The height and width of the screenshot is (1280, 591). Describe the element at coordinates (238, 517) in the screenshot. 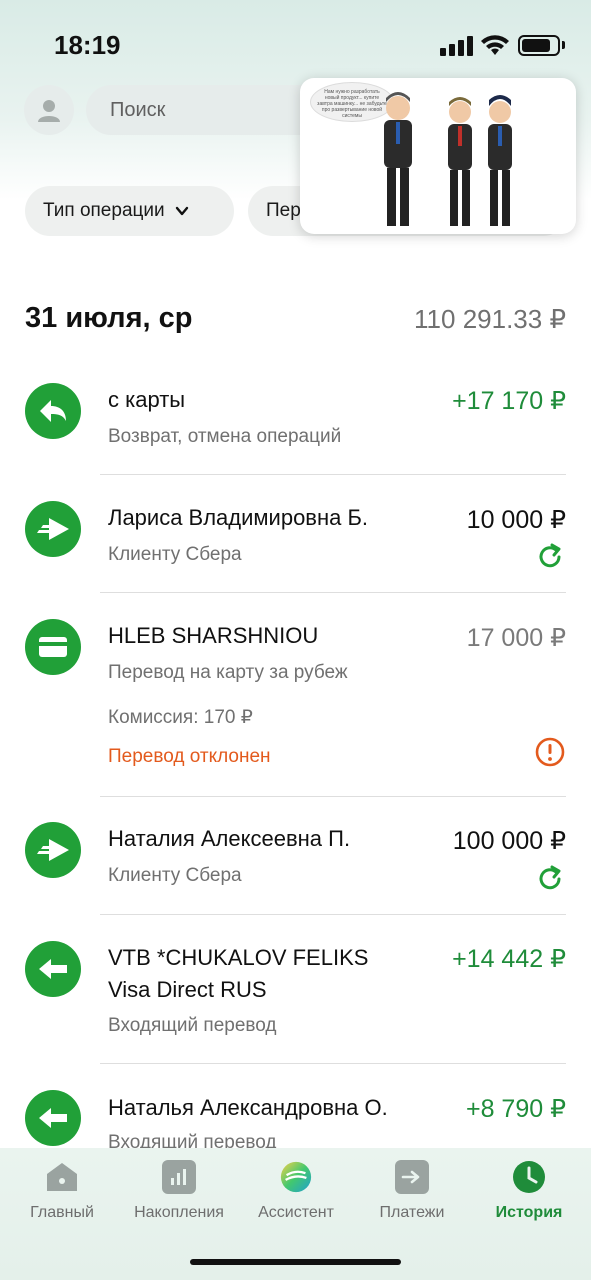

I see `transaction-title: Лариса Владимировна Б.` at that location.